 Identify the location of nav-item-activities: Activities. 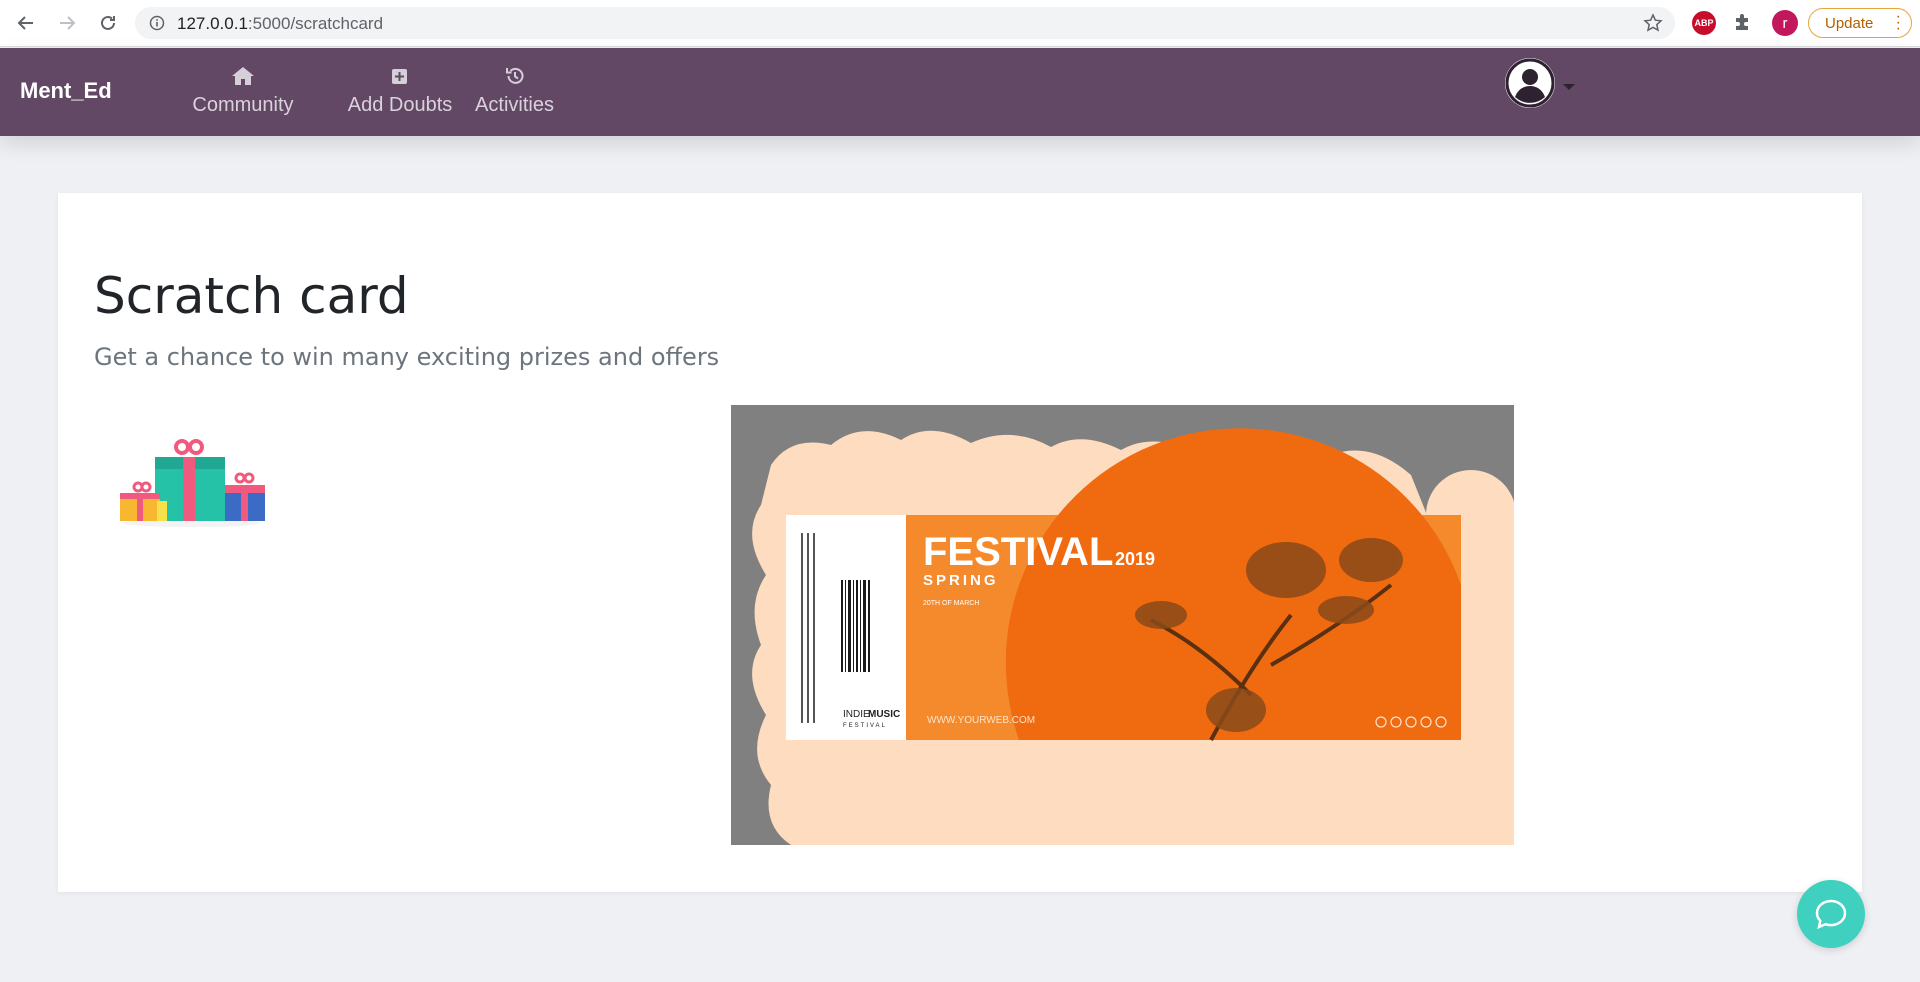
(514, 90).